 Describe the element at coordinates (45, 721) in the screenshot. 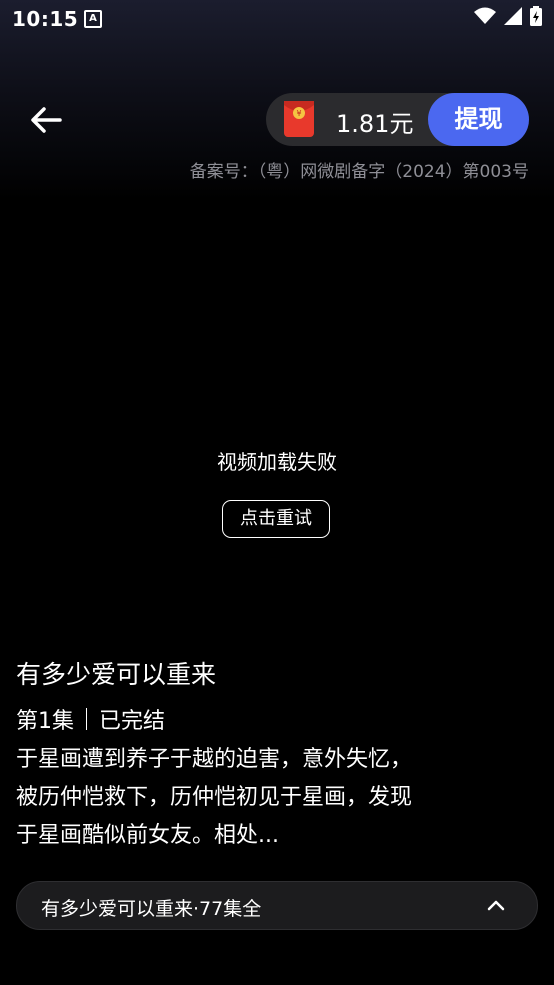

I see `episode-number: 第1集` at that location.